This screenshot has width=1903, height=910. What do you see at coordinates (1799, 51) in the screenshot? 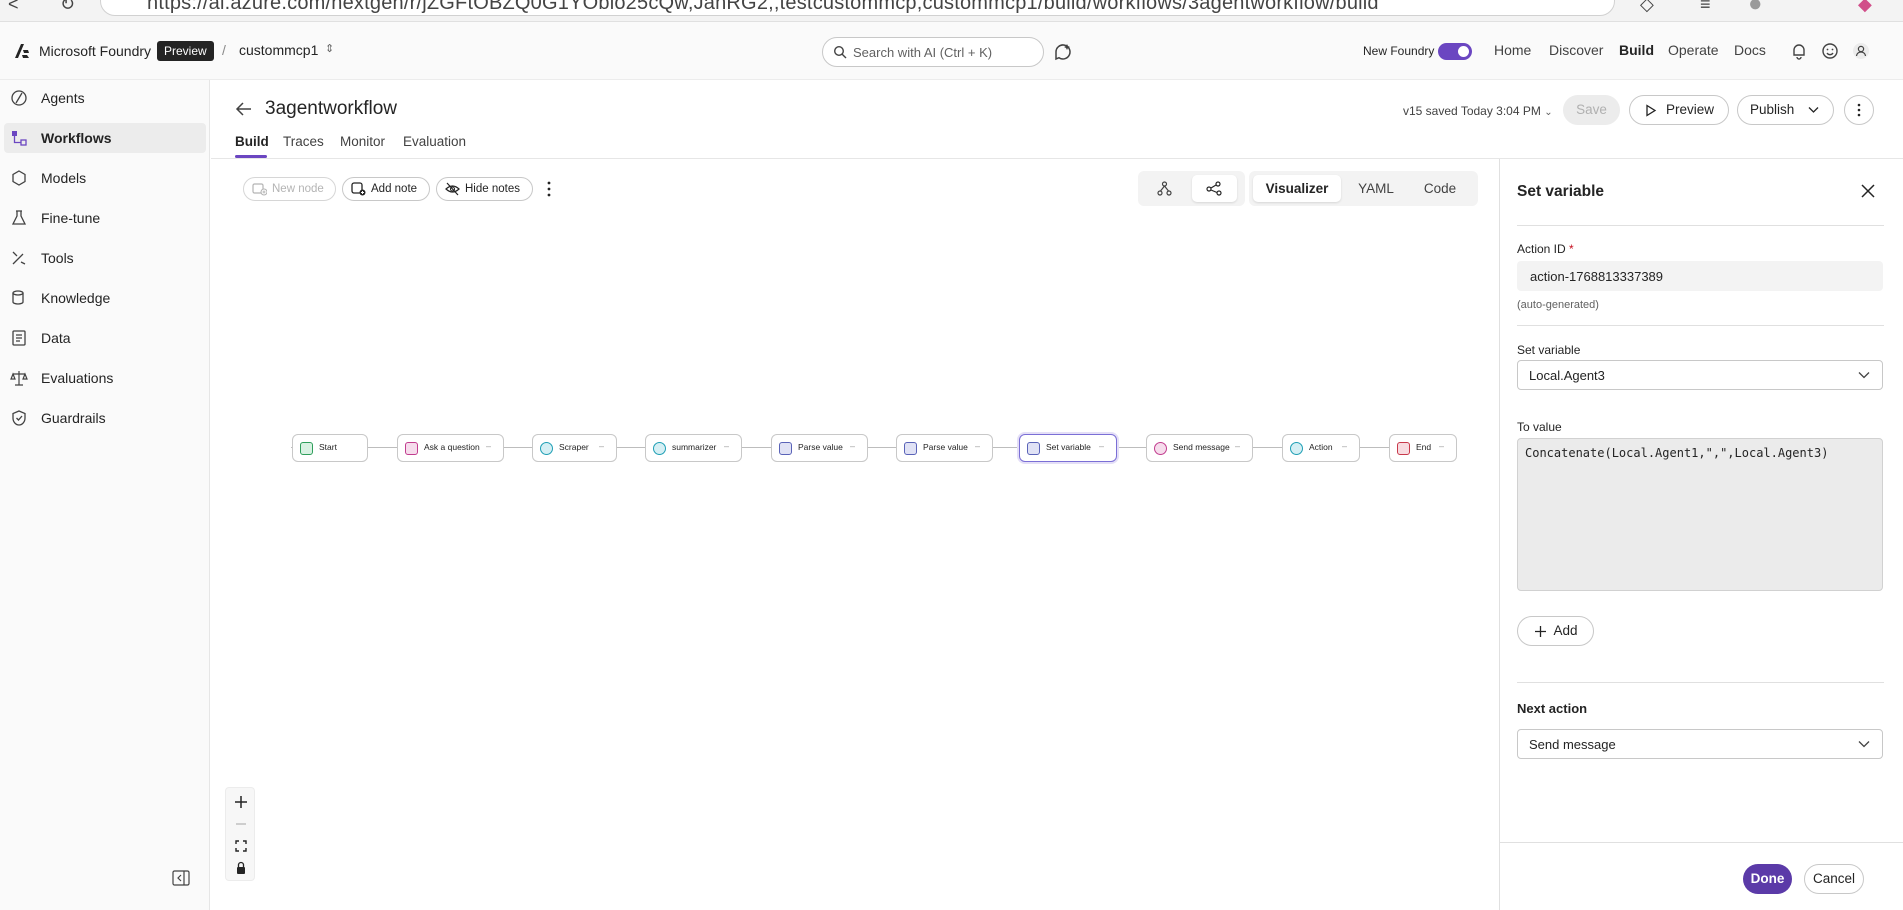
I see `notifications-icon` at bounding box center [1799, 51].